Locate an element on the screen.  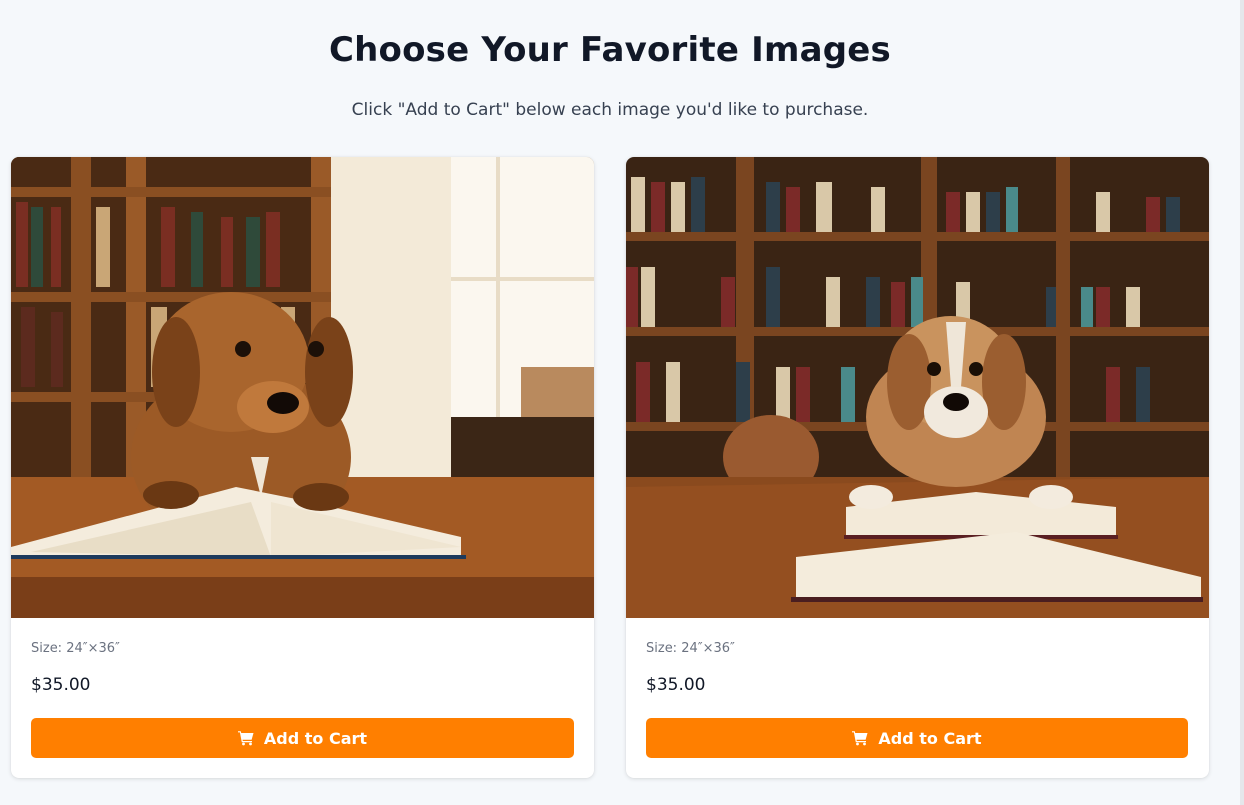
page-title: Choose Your Favorite Images is located at coordinates (609, 50).